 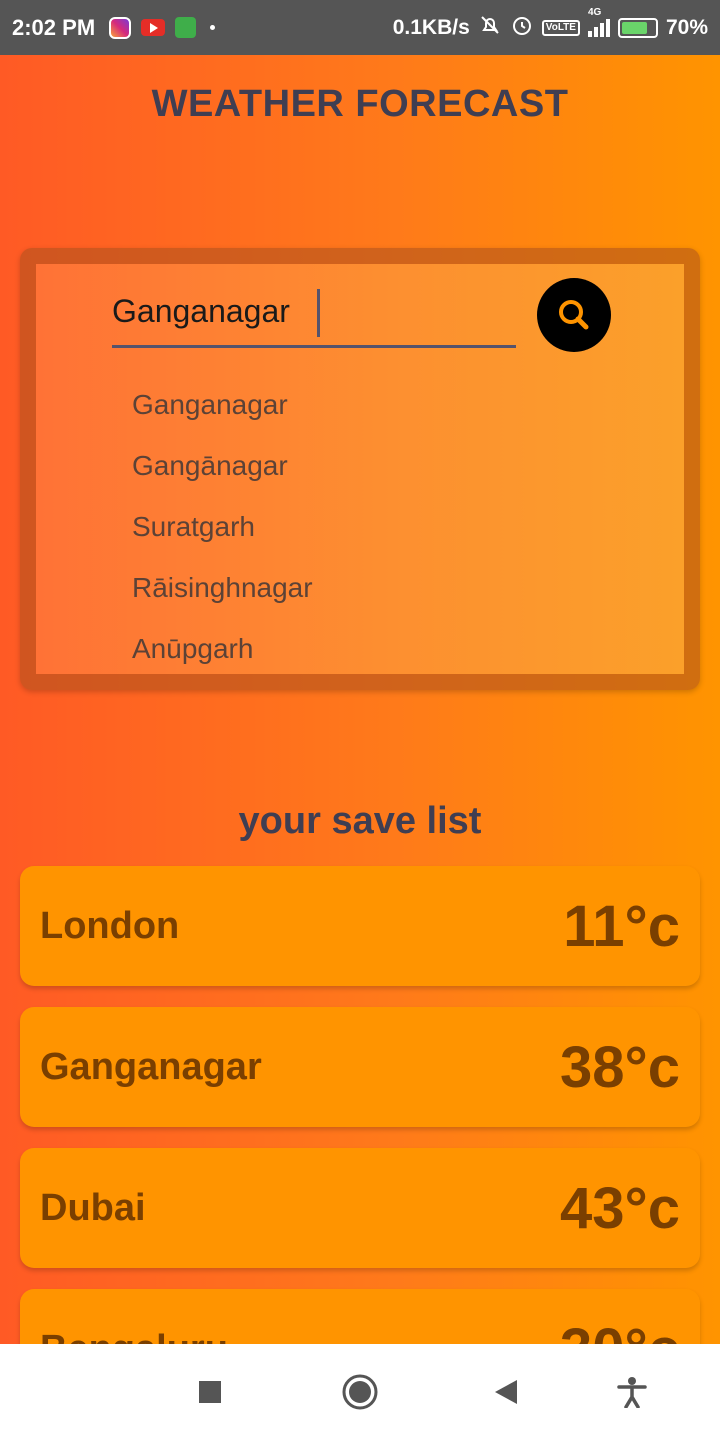 I want to click on status-bar: 2:02 PM 0.1KB/s VoLTE 4G 70%, so click(x=360, y=27).